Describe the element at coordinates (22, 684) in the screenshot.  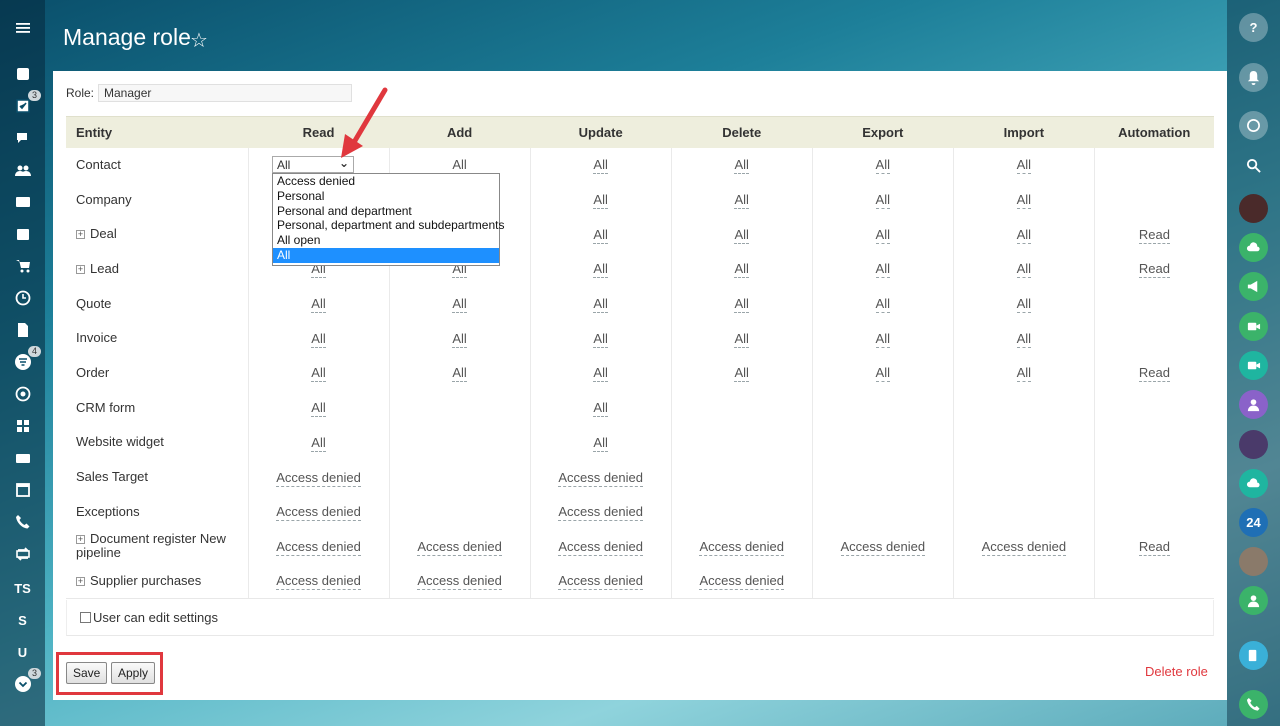
I see `more-chevron-icon: 3` at that location.